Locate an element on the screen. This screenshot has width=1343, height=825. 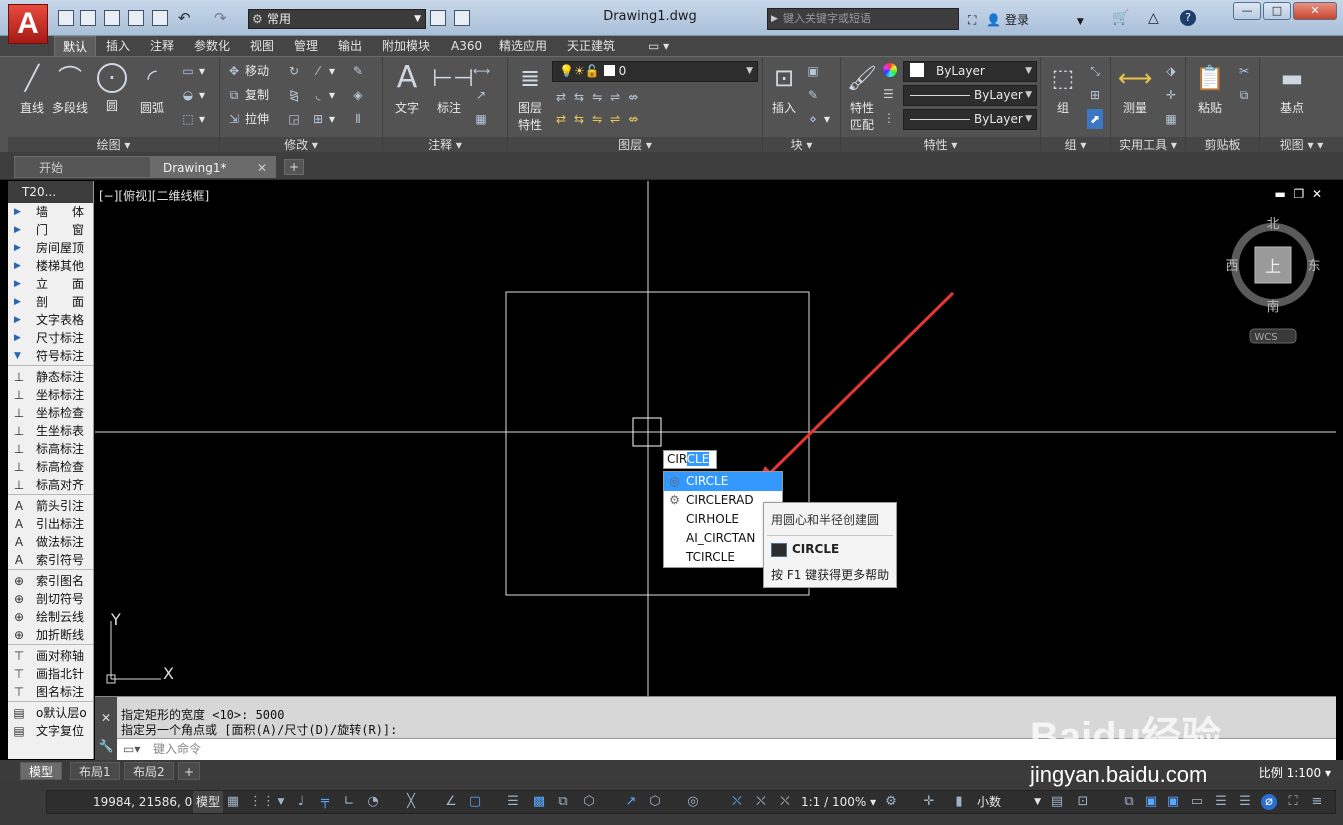
table-button: ▦ is located at coordinates (482, 119).